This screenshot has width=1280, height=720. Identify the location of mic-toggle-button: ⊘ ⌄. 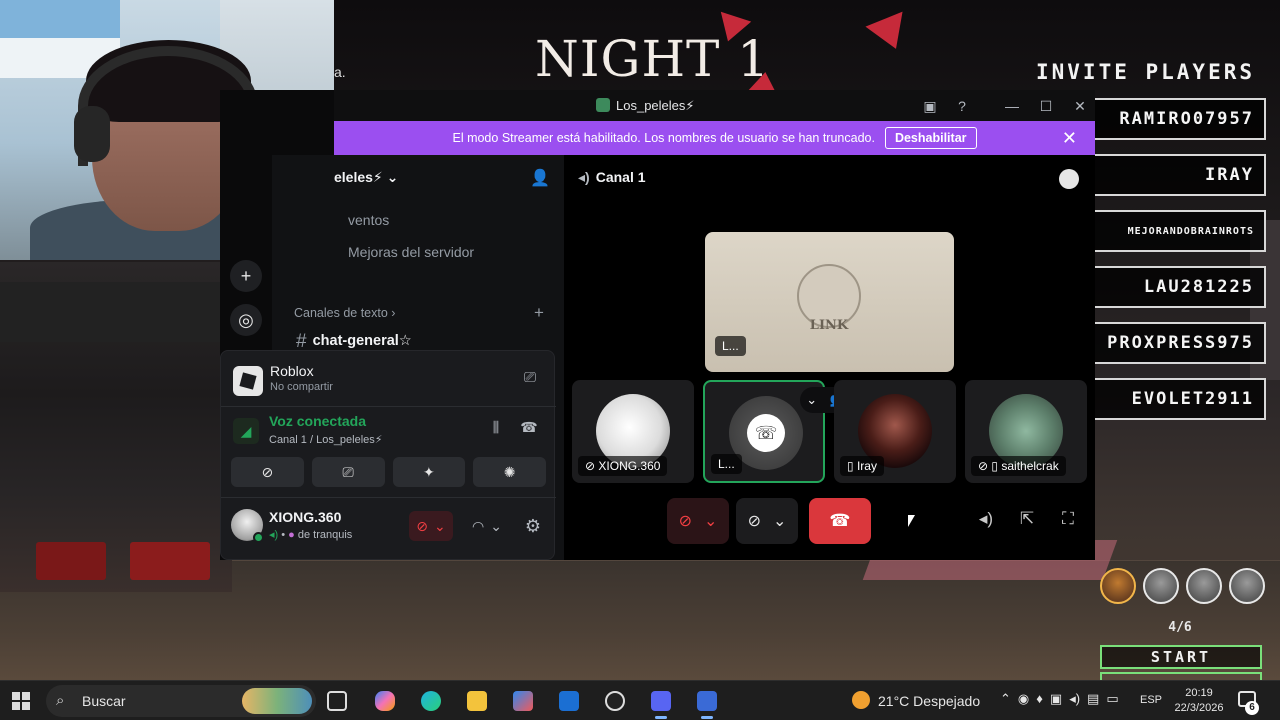
(698, 521).